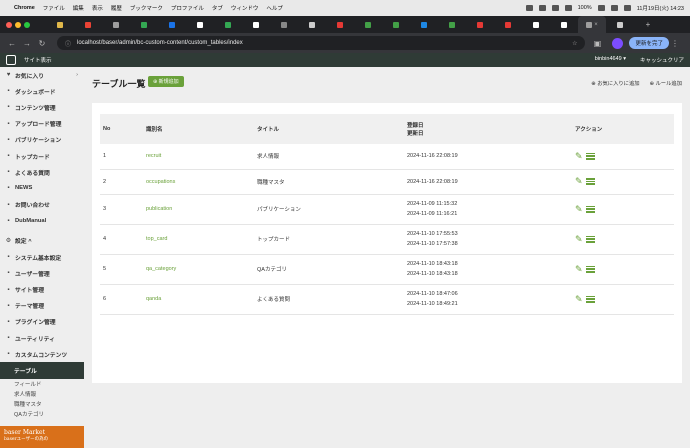 Image resolution: width=690 pixels, height=448 pixels. I want to click on sidebar-item-system-settings: ▪ システム基本設定, so click(42, 257).